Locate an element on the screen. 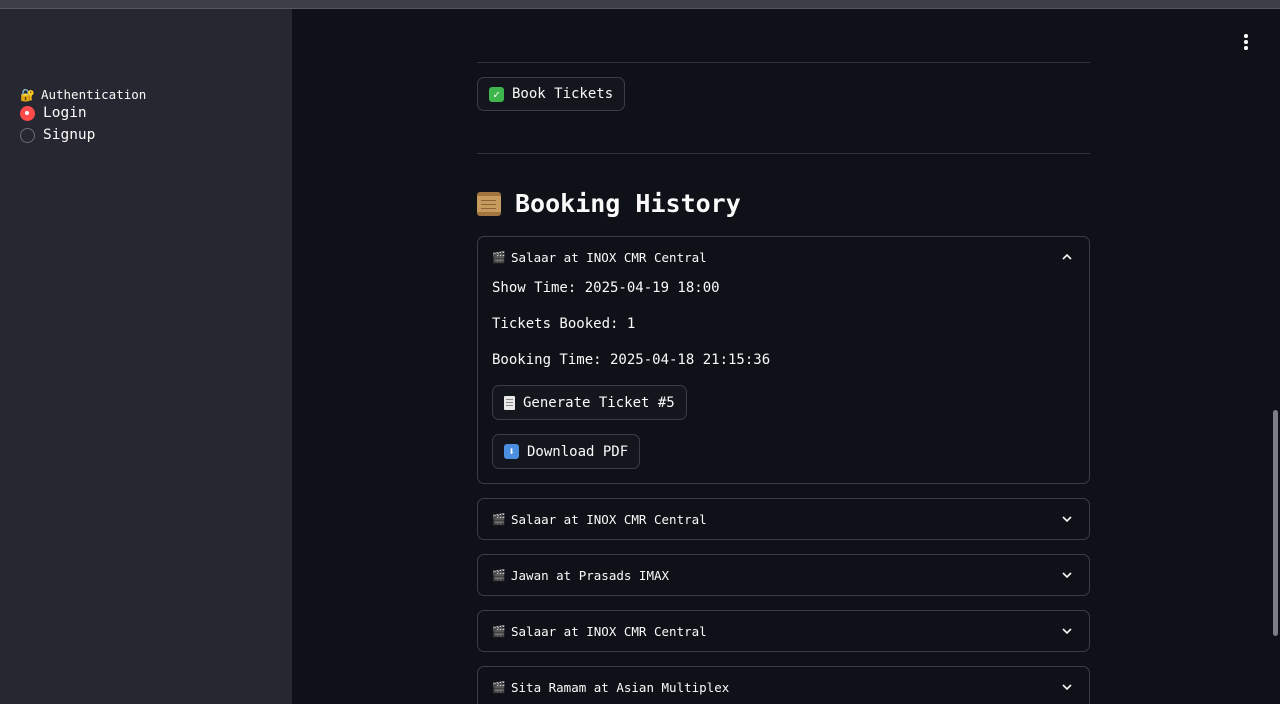  booking-time-text: Booking Time: 2025-04-18 21:15:36 is located at coordinates (631, 360).